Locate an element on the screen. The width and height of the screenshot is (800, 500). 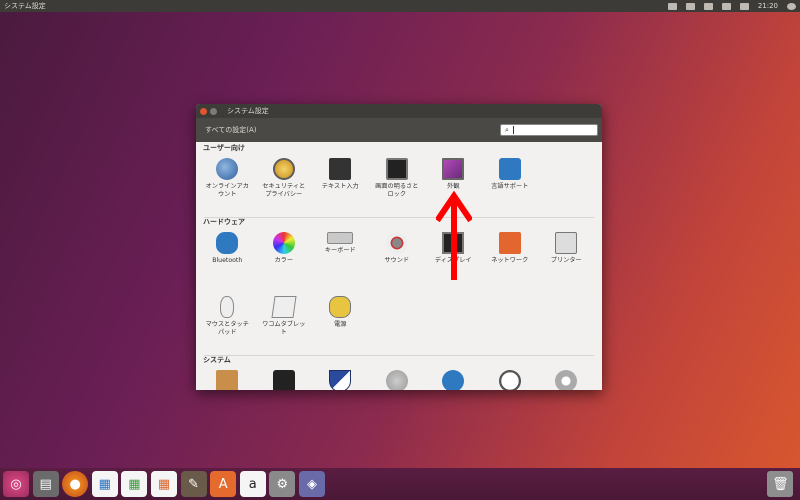
settings-item-bluetooth: Bluetooth is located at coordinates (227, 259).